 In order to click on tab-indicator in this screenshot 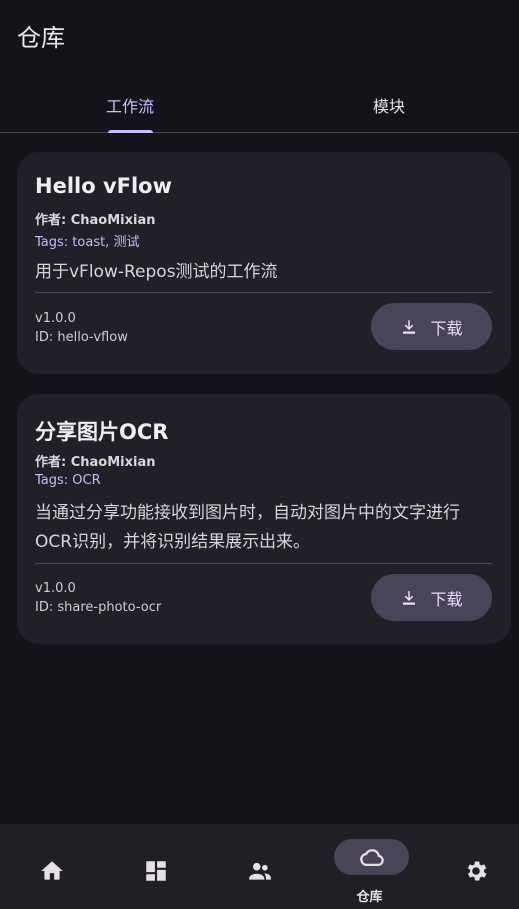, I will do `click(130, 131)`.